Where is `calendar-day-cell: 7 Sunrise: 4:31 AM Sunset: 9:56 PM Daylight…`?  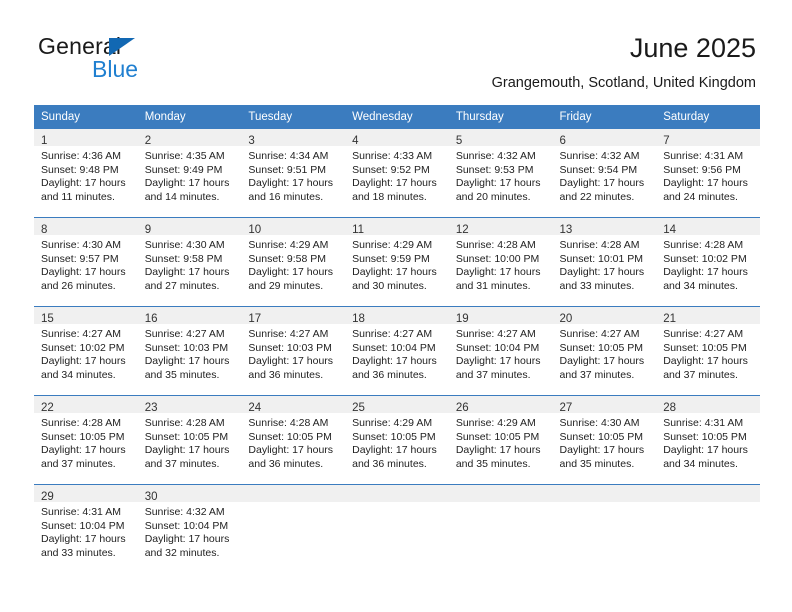
calendar-day-cell: 7 Sunrise: 4:31 AM Sunset: 9:56 PM Daylight… is located at coordinates (708, 173).